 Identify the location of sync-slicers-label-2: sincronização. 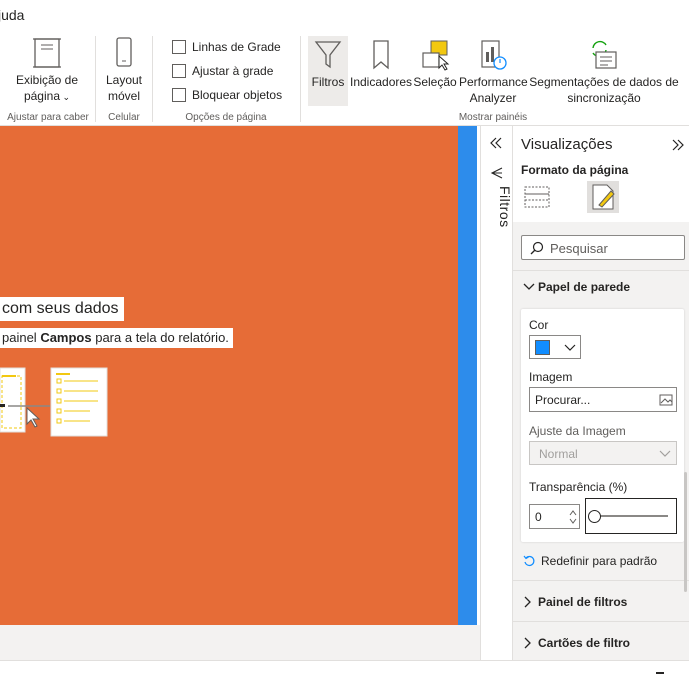
(604, 98).